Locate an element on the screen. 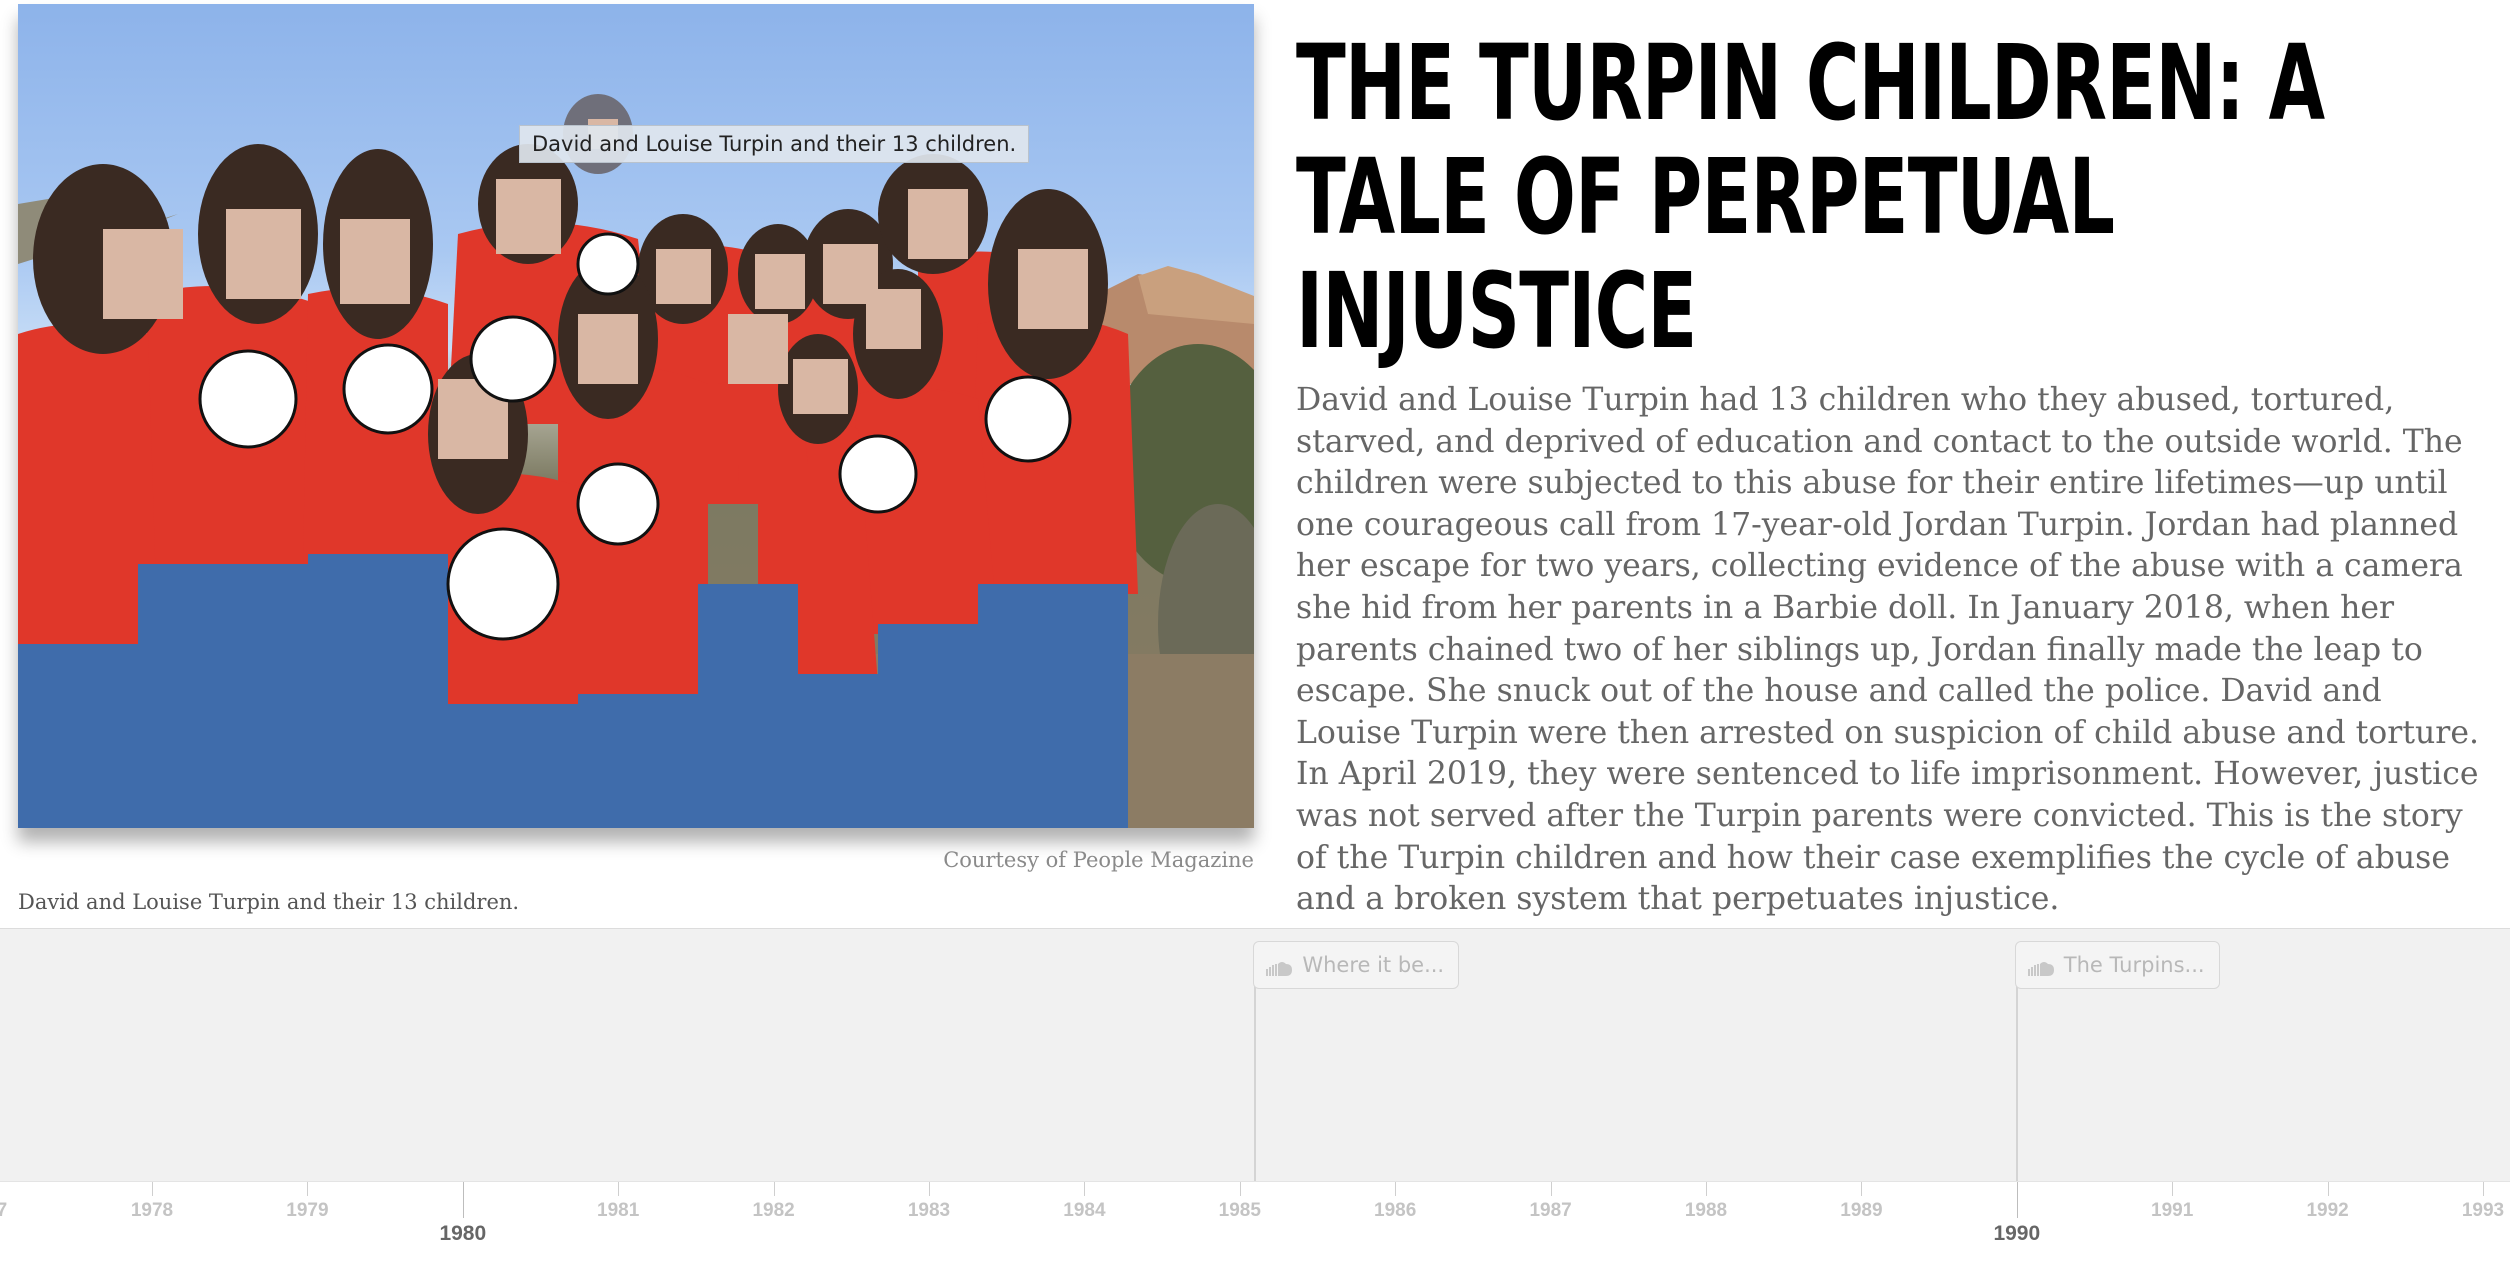 The width and height of the screenshot is (2510, 1267). timeline-tick-1987 is located at coordinates (1551, 1189).